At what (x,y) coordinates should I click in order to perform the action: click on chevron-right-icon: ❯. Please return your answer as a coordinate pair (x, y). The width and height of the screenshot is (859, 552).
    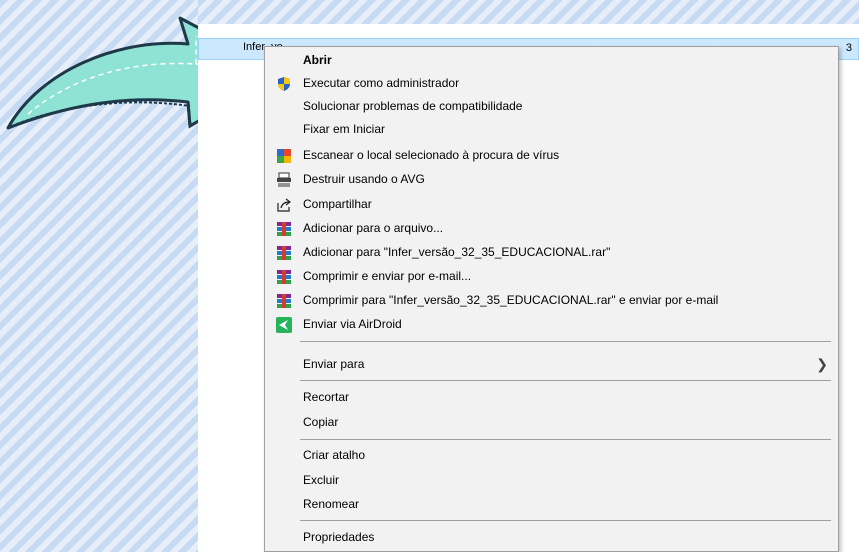
    Looking at the image, I should click on (822, 364).